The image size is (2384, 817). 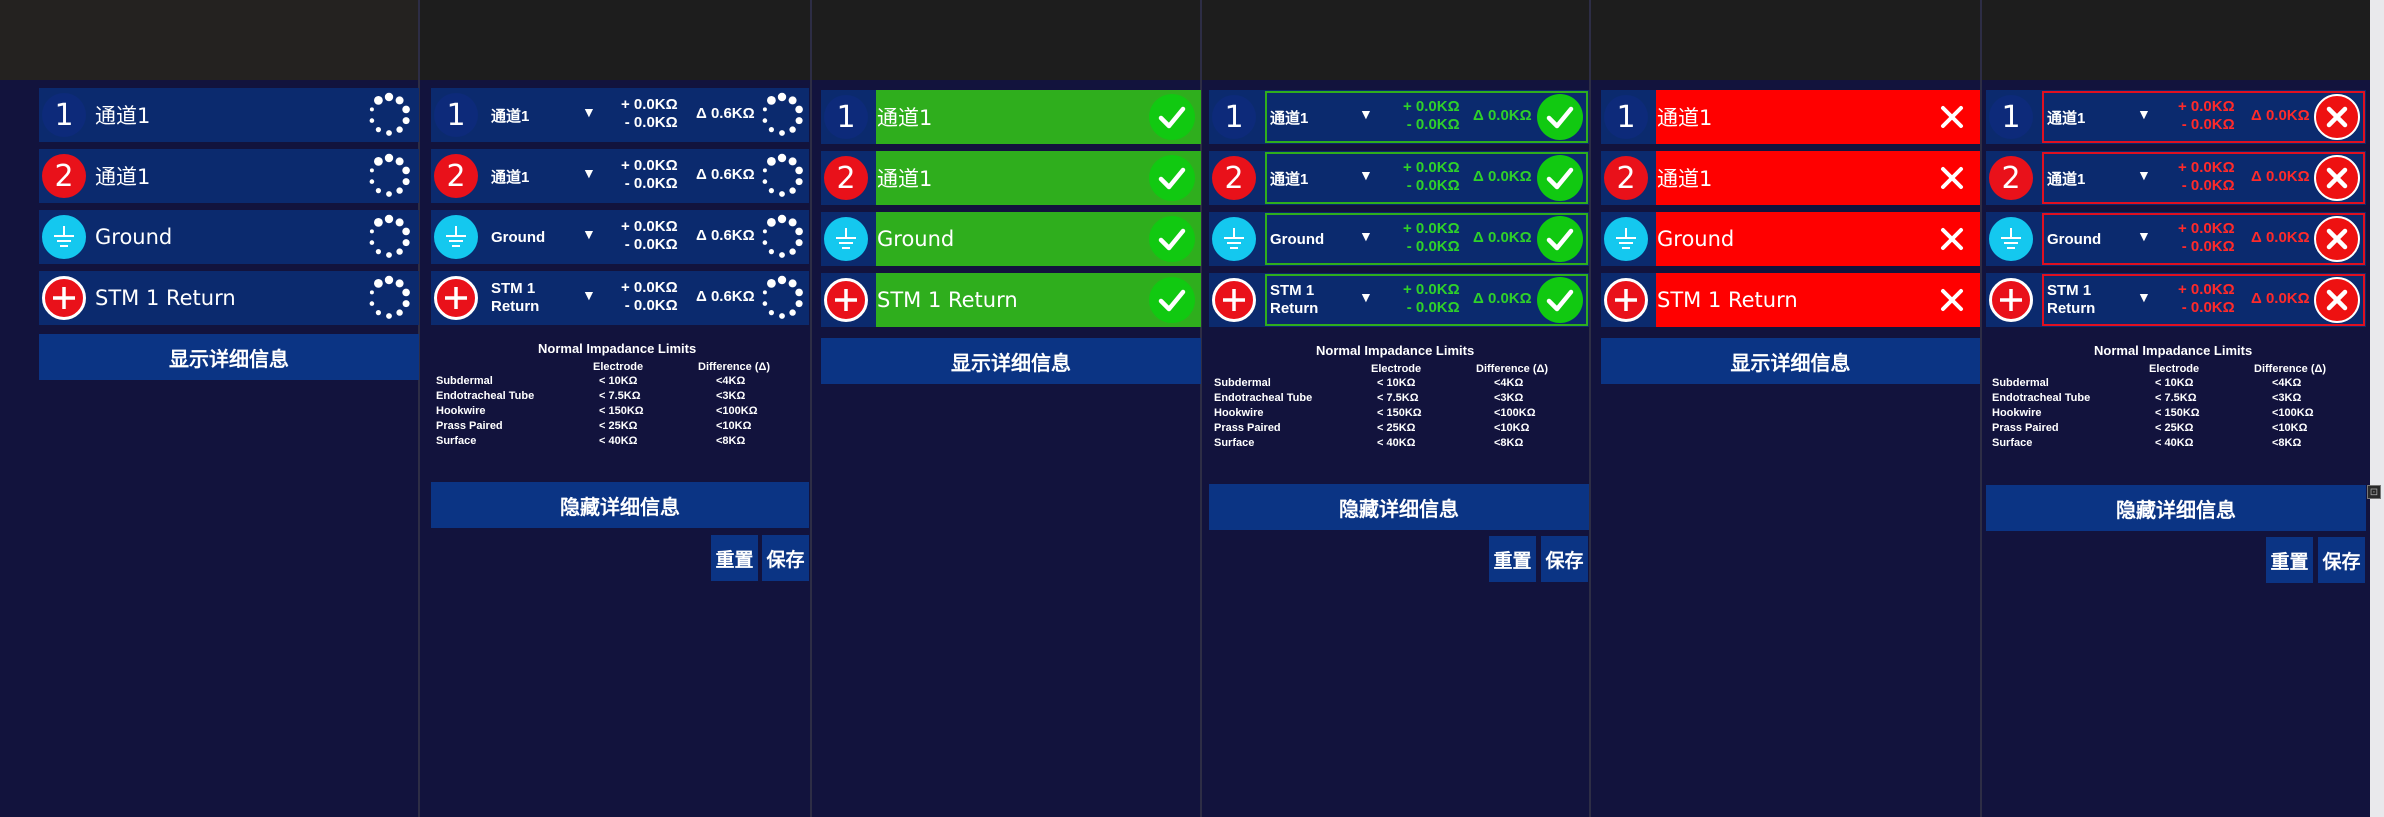 What do you see at coordinates (456, 298) in the screenshot?
I see `plus-icon` at bounding box center [456, 298].